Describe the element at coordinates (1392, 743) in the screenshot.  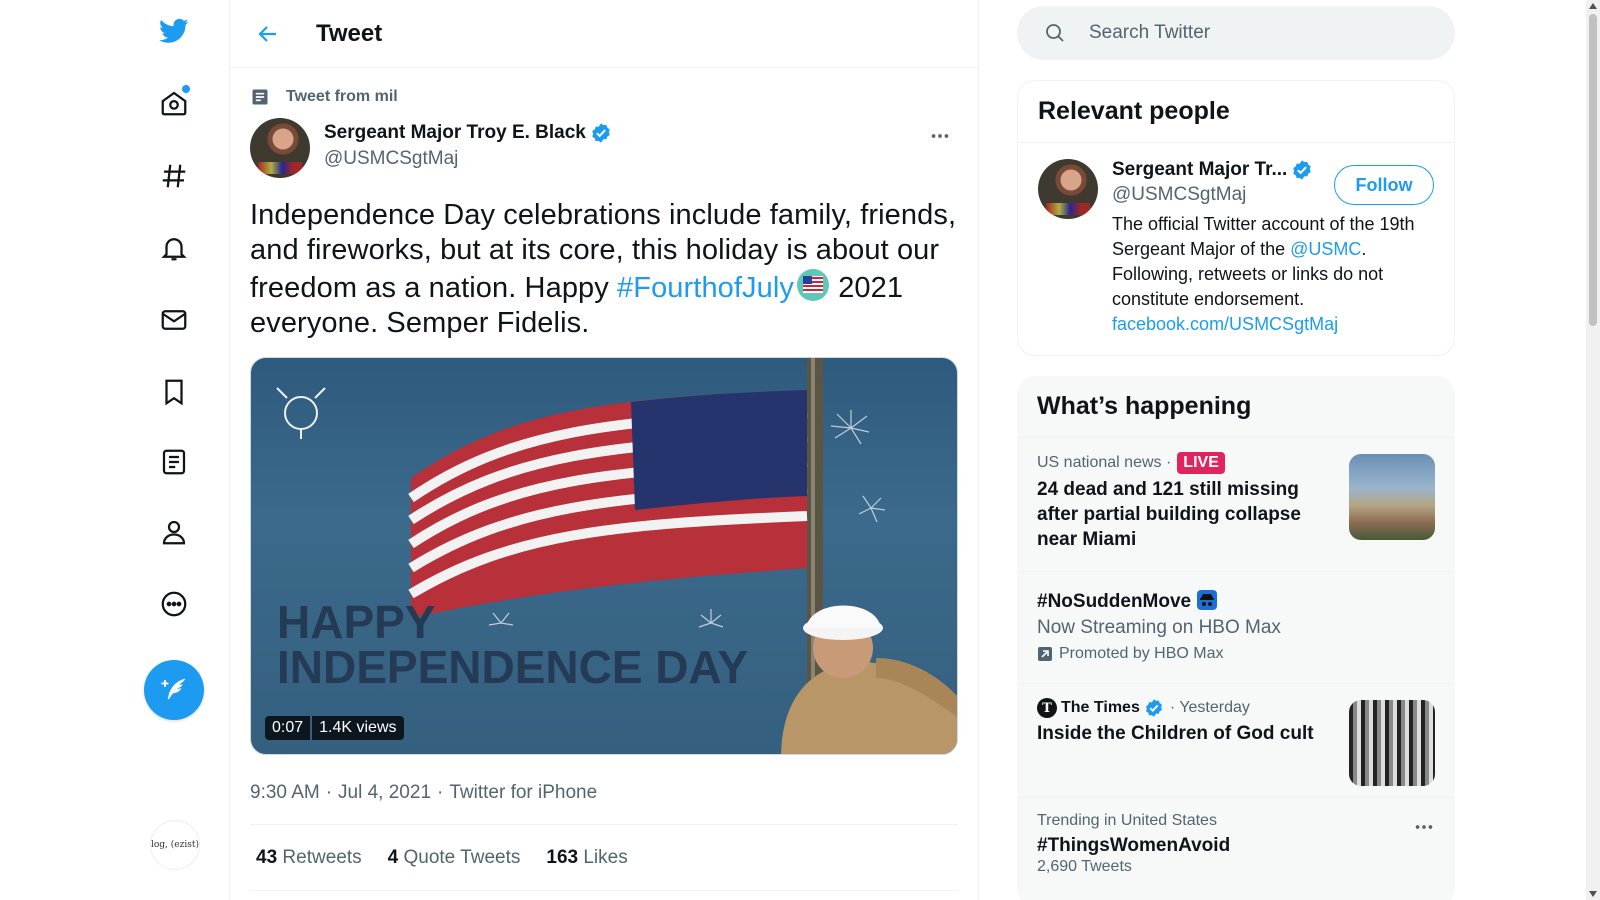
I see `trend-thumbnail` at that location.